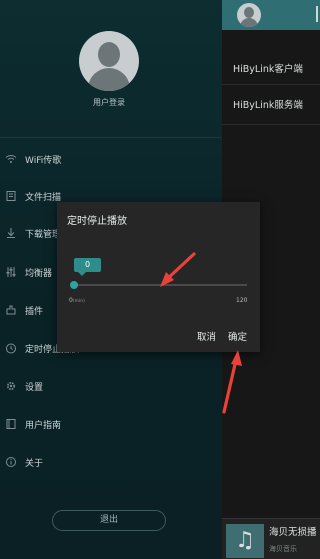 This screenshot has width=320, height=559. What do you see at coordinates (11, 424) in the screenshot?
I see `guide-icon` at bounding box center [11, 424].